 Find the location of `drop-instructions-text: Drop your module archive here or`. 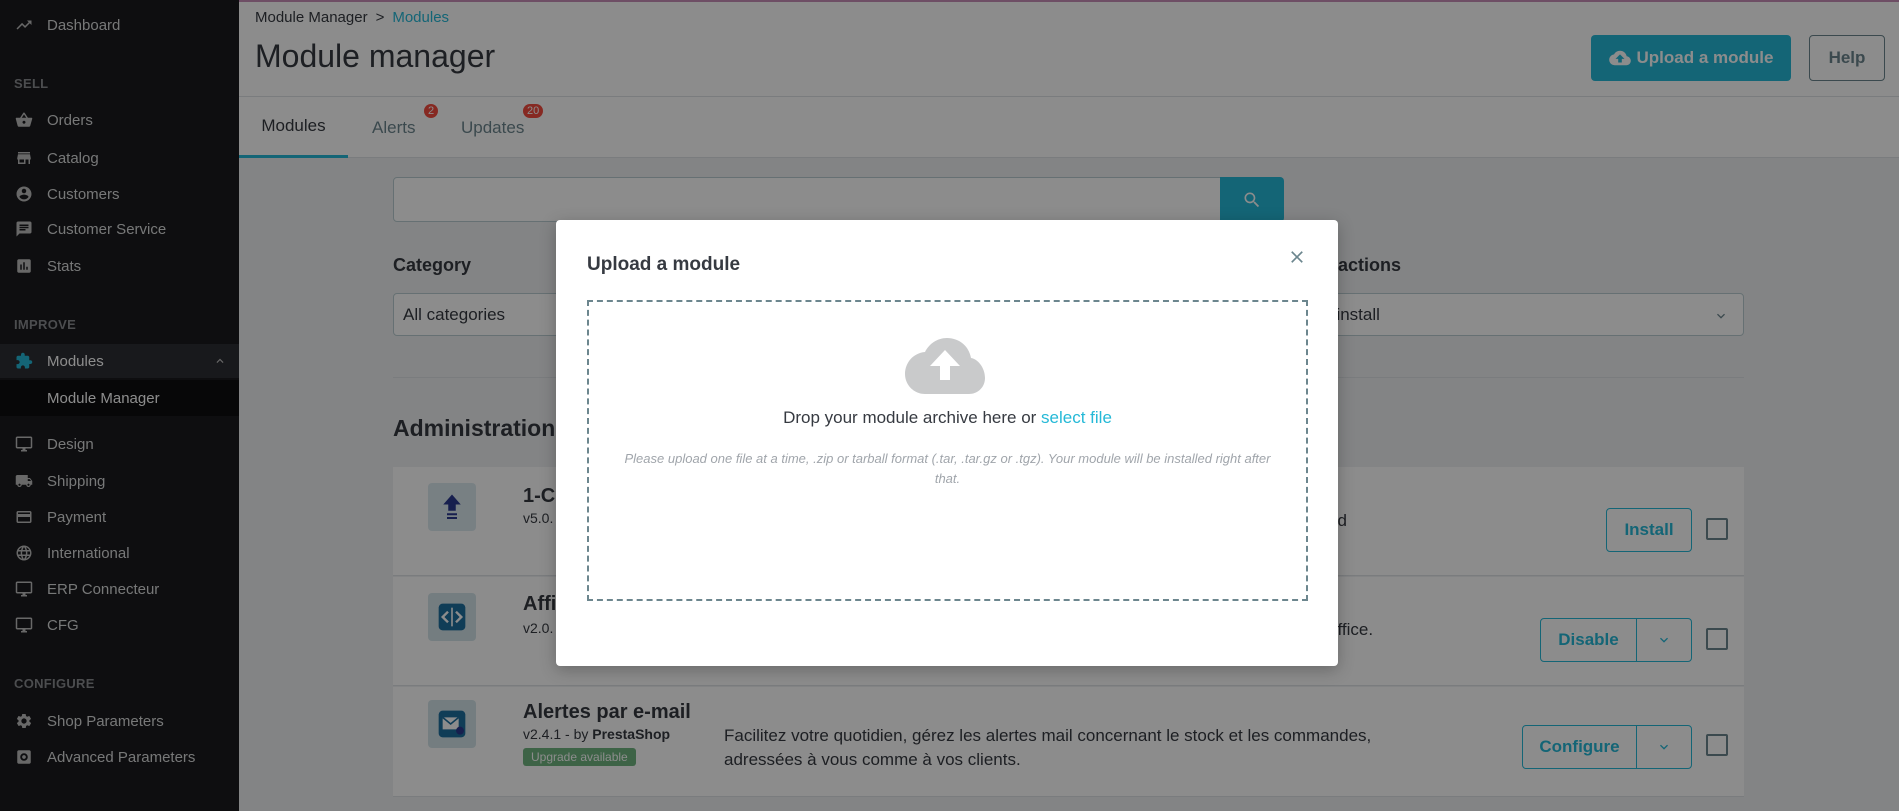

drop-instructions-text: Drop your module archive here or is located at coordinates (910, 417).